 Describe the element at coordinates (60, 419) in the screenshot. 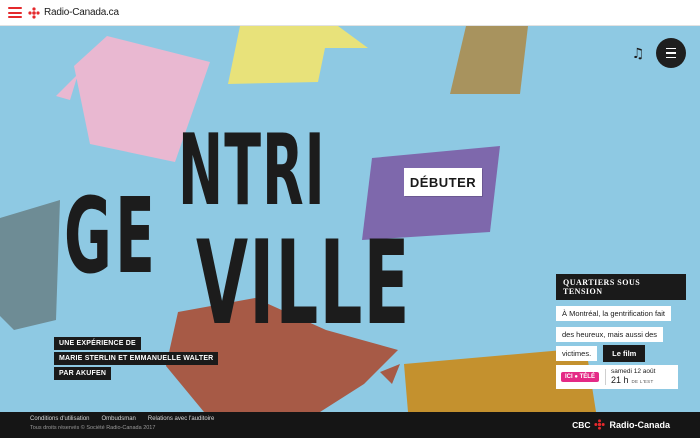

I see `footer-link-terms: Conditions d'utilisation` at that location.